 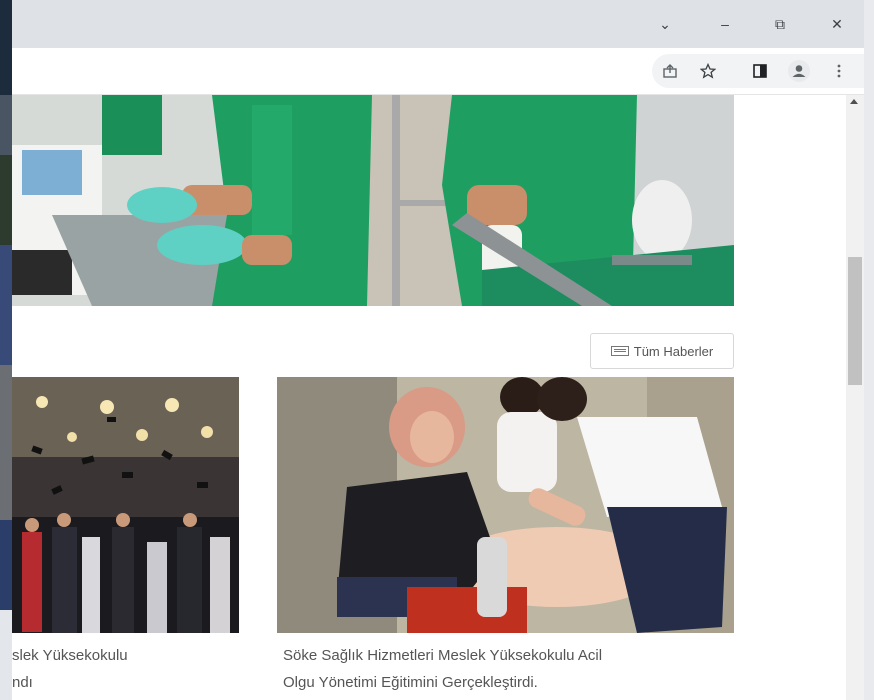 What do you see at coordinates (855, 321) in the screenshot?
I see `scrollbar-thumb` at bounding box center [855, 321].